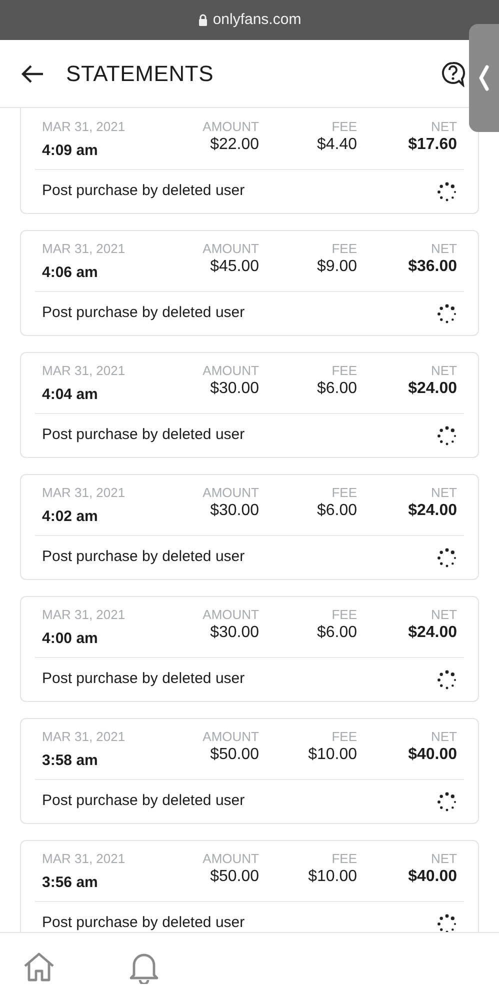 The image size is (499, 1000). I want to click on home-icon, so click(39, 966).